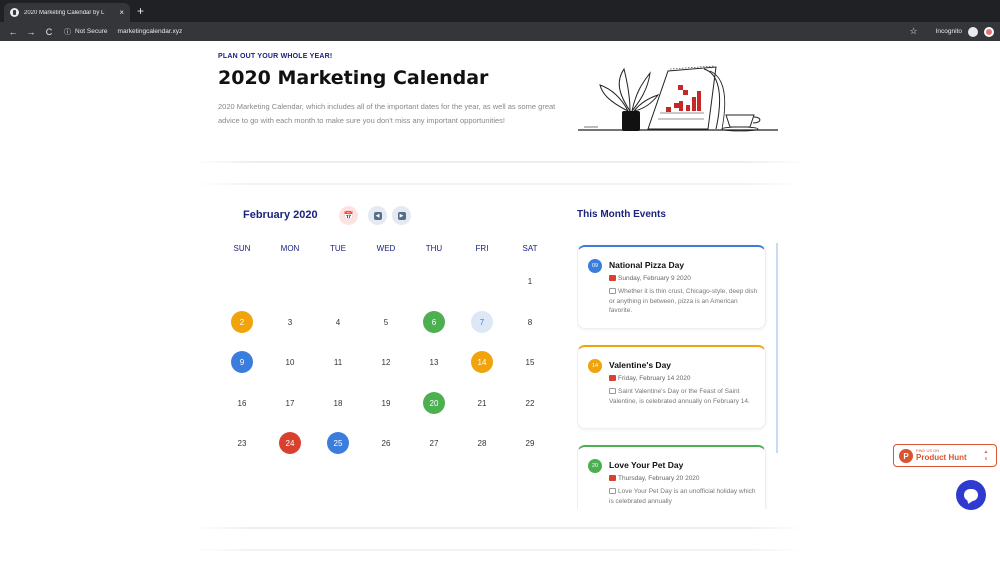  What do you see at coordinates (386, 443) in the screenshot?
I see `calendar-day: 26` at bounding box center [386, 443].